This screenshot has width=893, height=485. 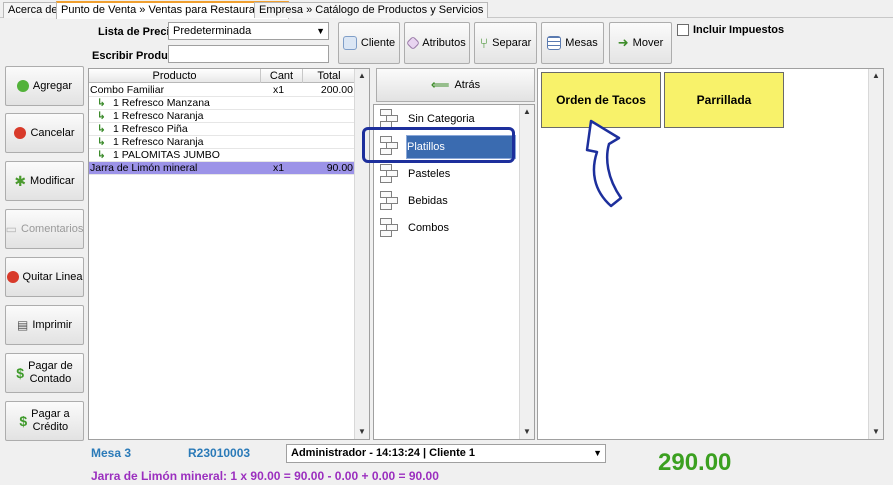 What do you see at coordinates (11, 228) in the screenshot?
I see `comment-icon: ▭` at bounding box center [11, 228].